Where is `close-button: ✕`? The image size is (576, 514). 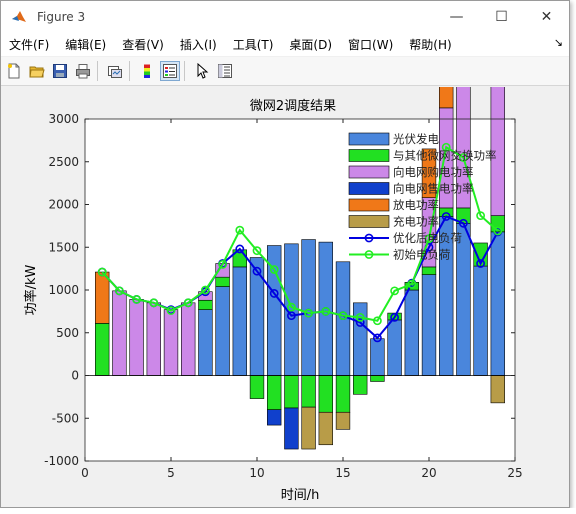
close-button: ✕ is located at coordinates (546, 16).